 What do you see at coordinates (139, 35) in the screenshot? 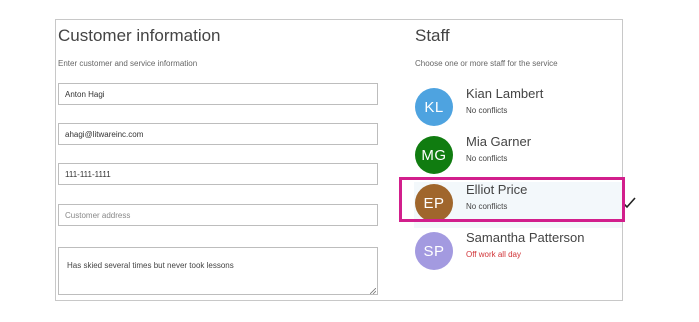
I see `customer-section-title: Customer information` at bounding box center [139, 35].